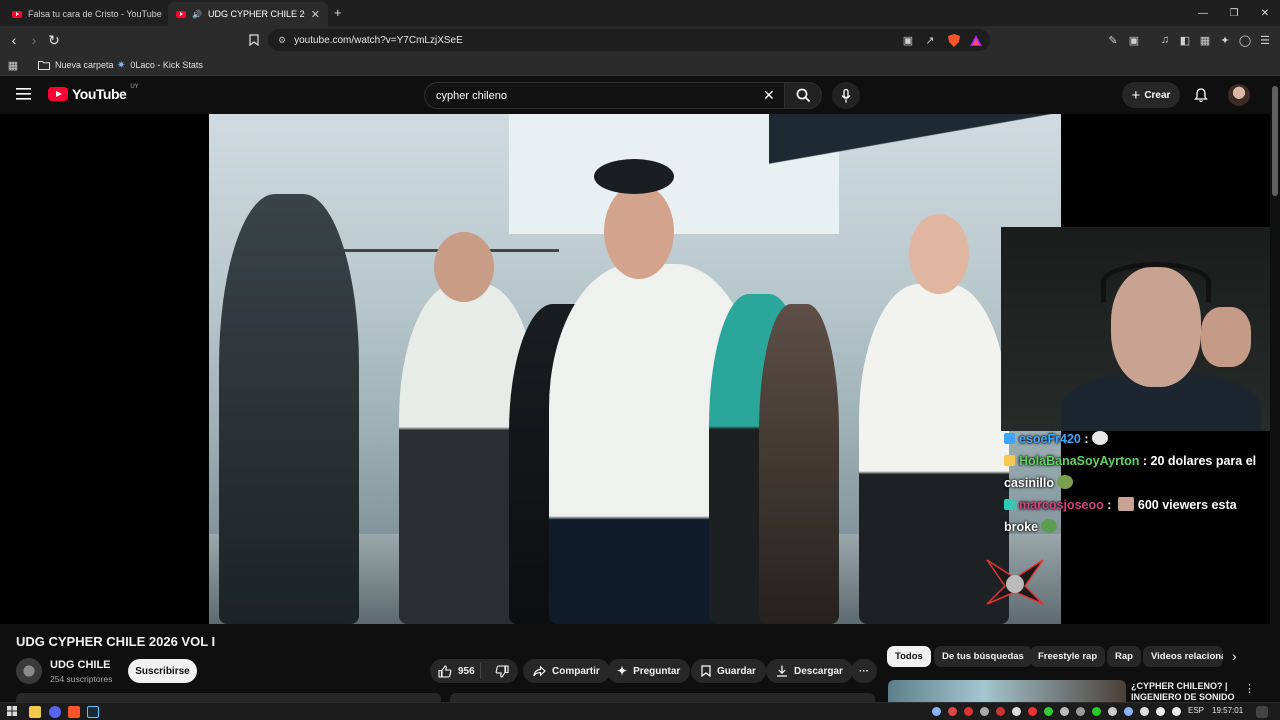 Image resolution: width=1280 pixels, height=720 pixels. I want to click on page-scrollbar, so click(1275, 388).